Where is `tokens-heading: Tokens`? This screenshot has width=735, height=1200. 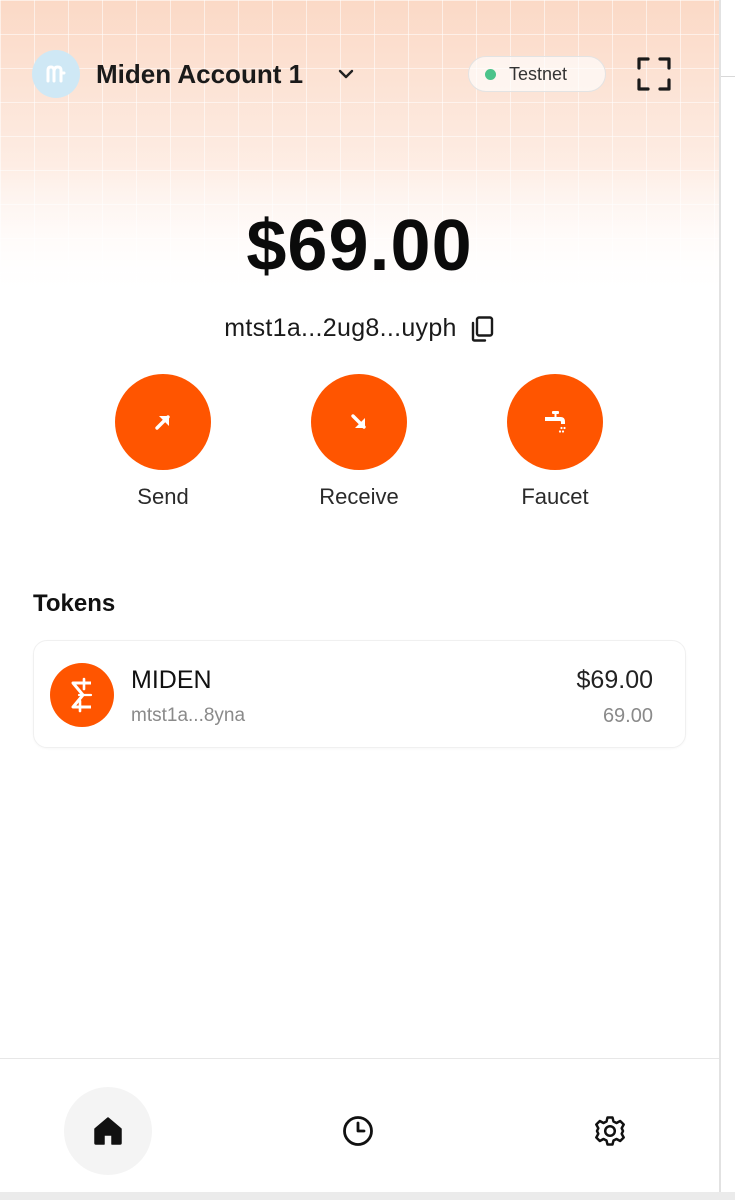
tokens-heading: Tokens is located at coordinates (74, 603).